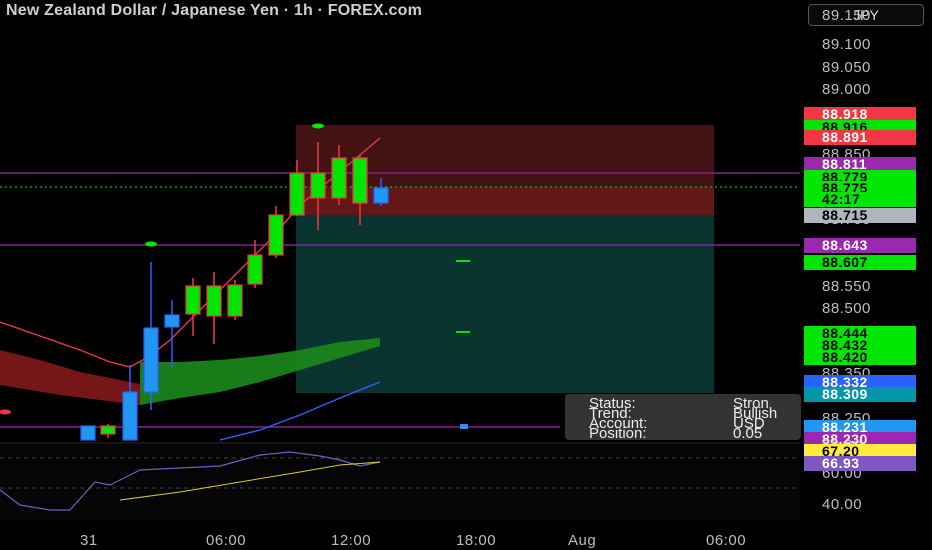 This screenshot has height=550, width=932. Describe the element at coordinates (464, 426) in the screenshot. I see `entry-marker` at that location.